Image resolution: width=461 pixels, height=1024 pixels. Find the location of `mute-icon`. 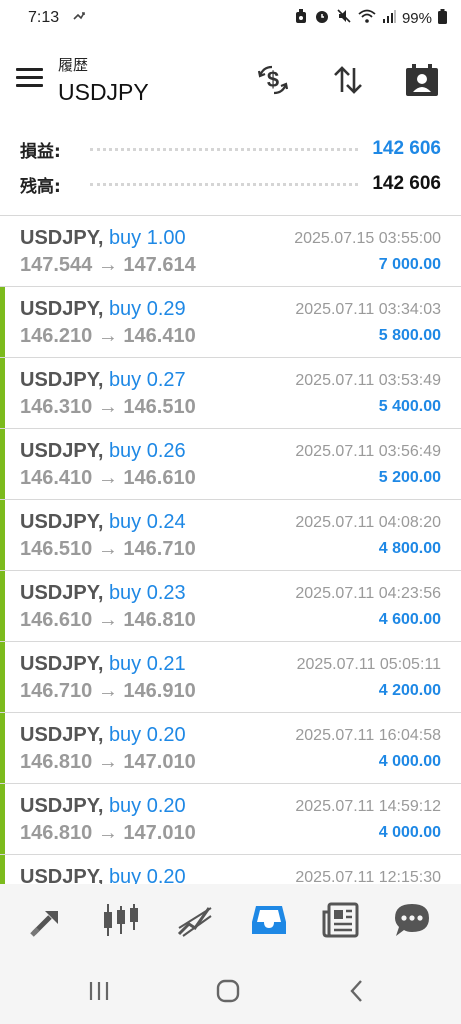

mute-icon is located at coordinates (344, 18).